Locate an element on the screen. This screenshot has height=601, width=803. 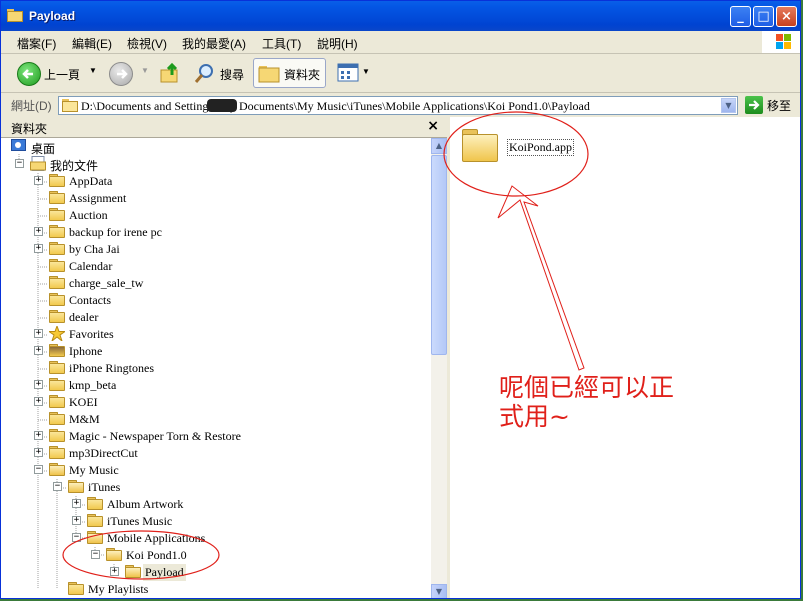
maximize-button: □ is located at coordinates (763, 16).